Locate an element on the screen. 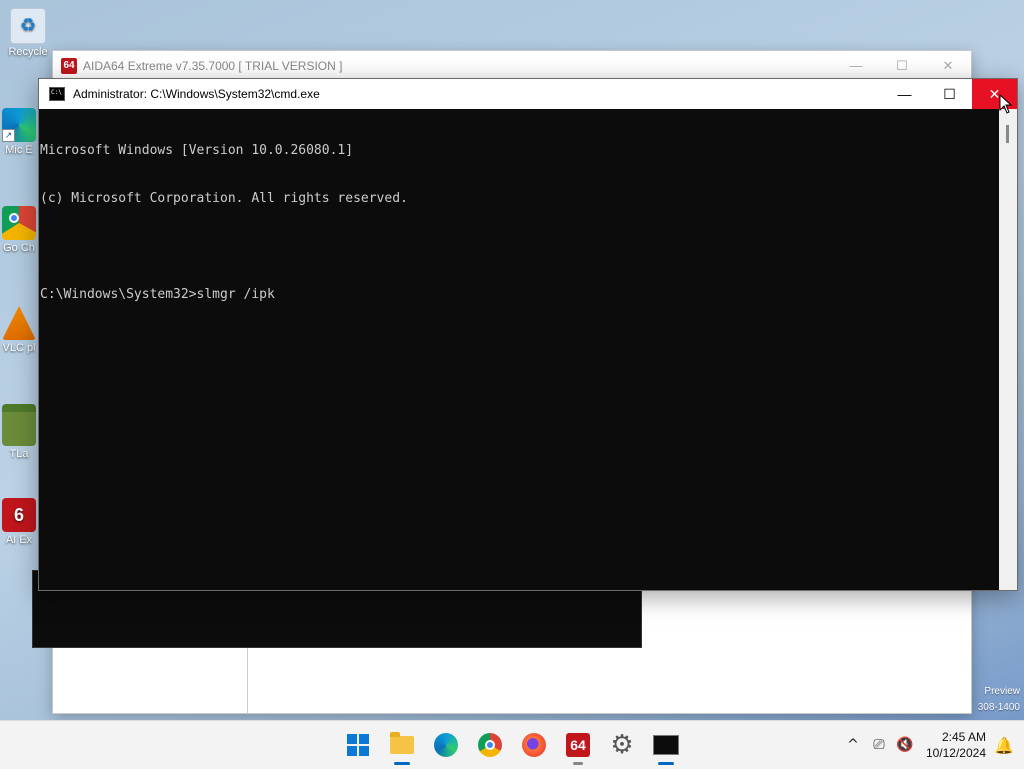 The height and width of the screenshot is (769, 1024). taskbar-cmd-button is located at coordinates (666, 745).